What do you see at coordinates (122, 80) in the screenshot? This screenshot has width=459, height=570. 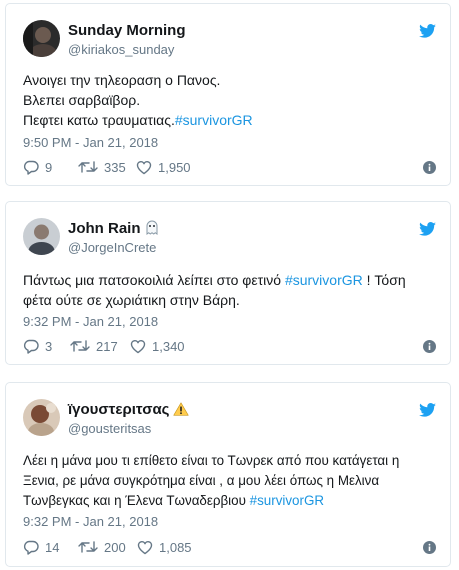 I see `tweet-line: Ανοιγει την τηλεοραση ο Πανος.` at bounding box center [122, 80].